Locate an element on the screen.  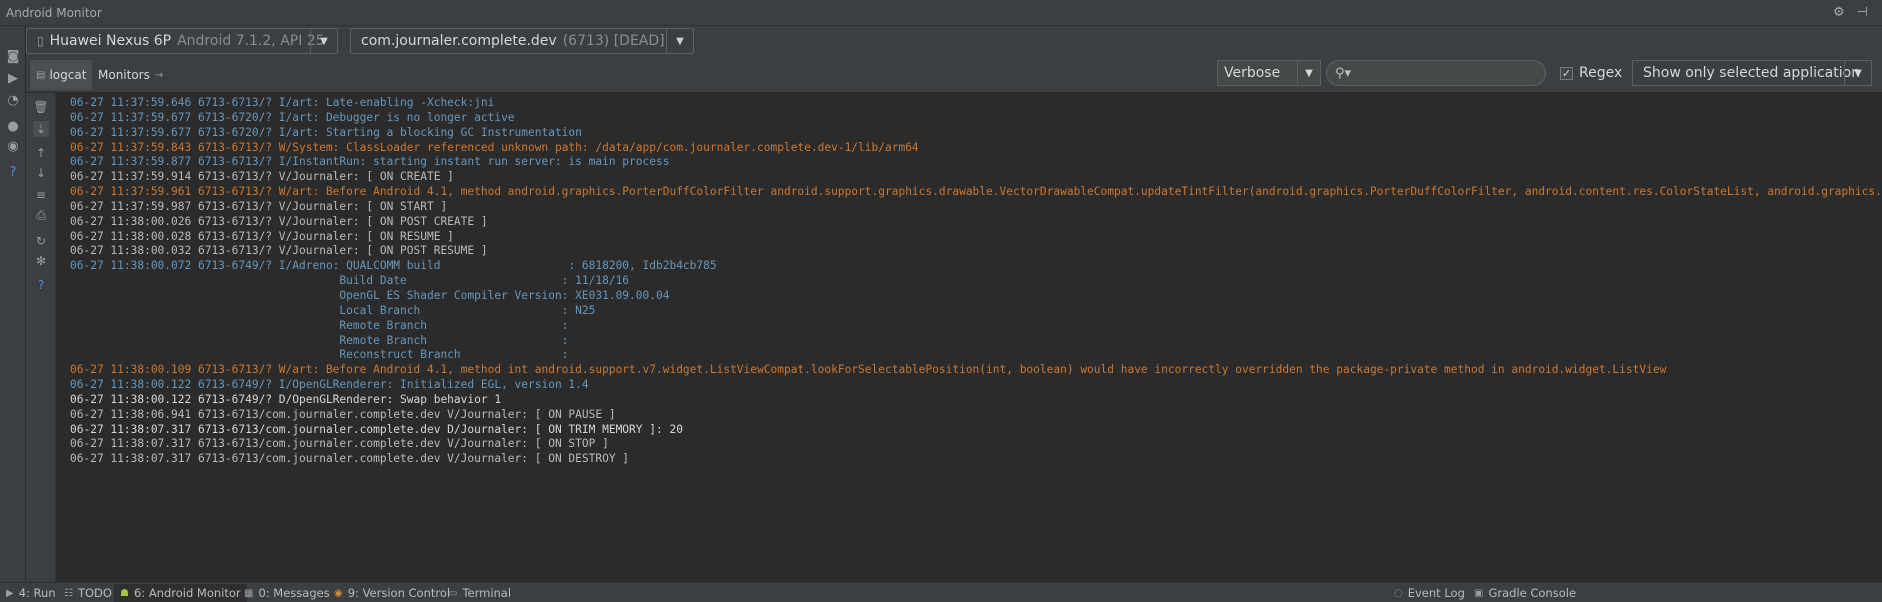
title-bar-icons: ⚙ ⊣ is located at coordinates (1850, 12).